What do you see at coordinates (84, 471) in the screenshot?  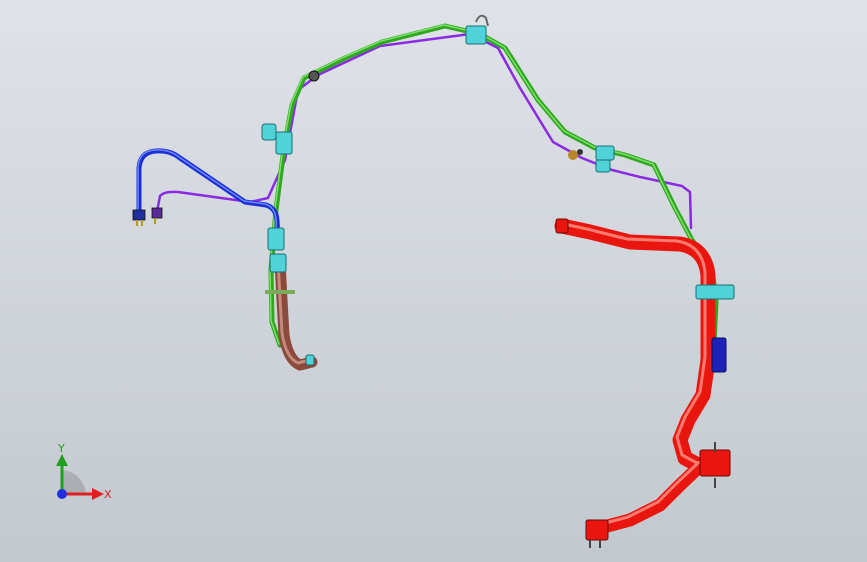 I see `coordinate-triad: Y X` at bounding box center [84, 471].